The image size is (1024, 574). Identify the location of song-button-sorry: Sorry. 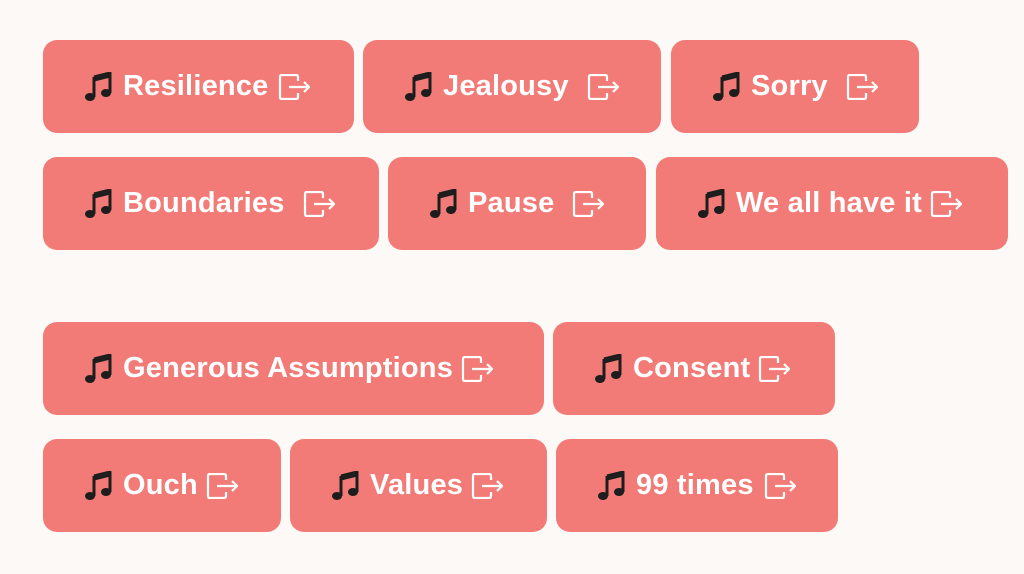
(795, 86).